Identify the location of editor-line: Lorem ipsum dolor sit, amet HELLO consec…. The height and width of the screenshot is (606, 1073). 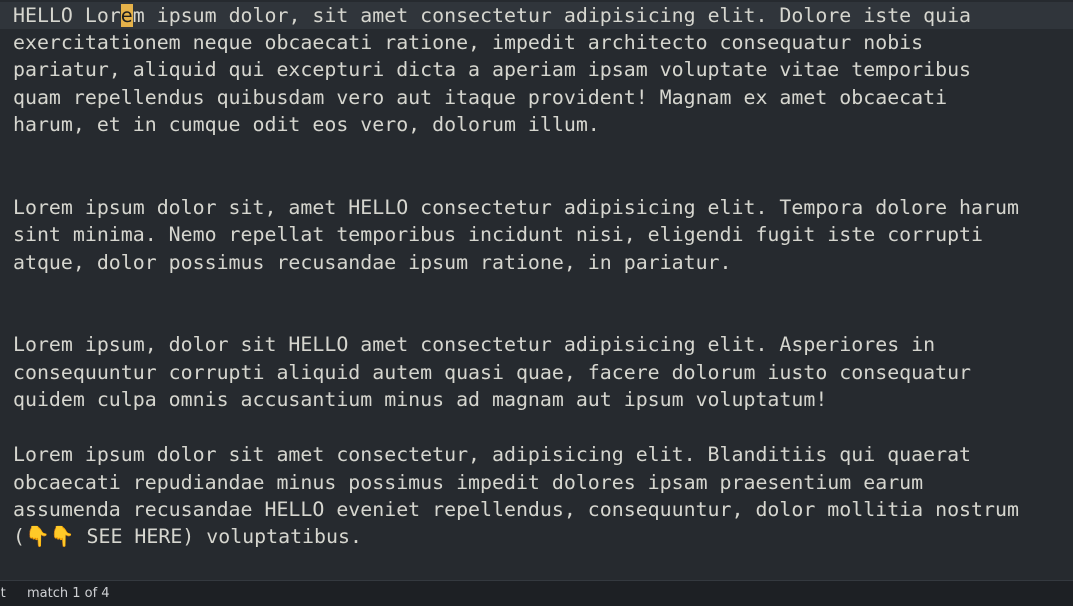
(536, 207).